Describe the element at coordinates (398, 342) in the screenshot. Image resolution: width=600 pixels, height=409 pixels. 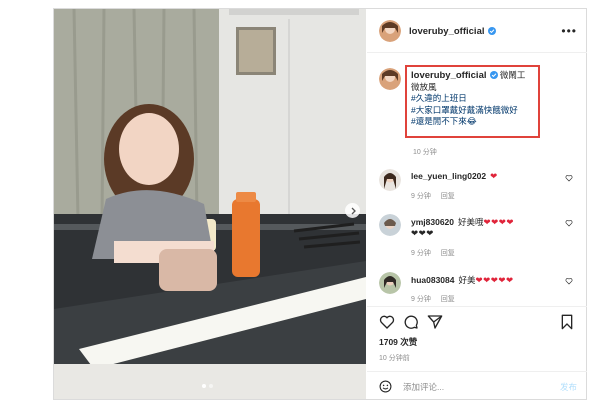
I see `like-count: 1709 次赞` at that location.